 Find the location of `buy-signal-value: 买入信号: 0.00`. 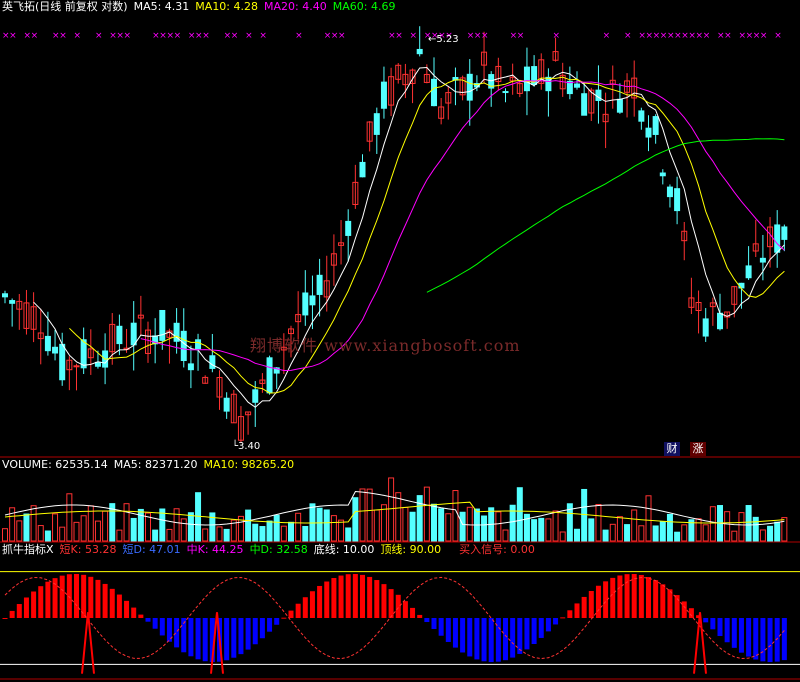

buy-signal-value: 买入信号: 0.00 is located at coordinates (497, 549).